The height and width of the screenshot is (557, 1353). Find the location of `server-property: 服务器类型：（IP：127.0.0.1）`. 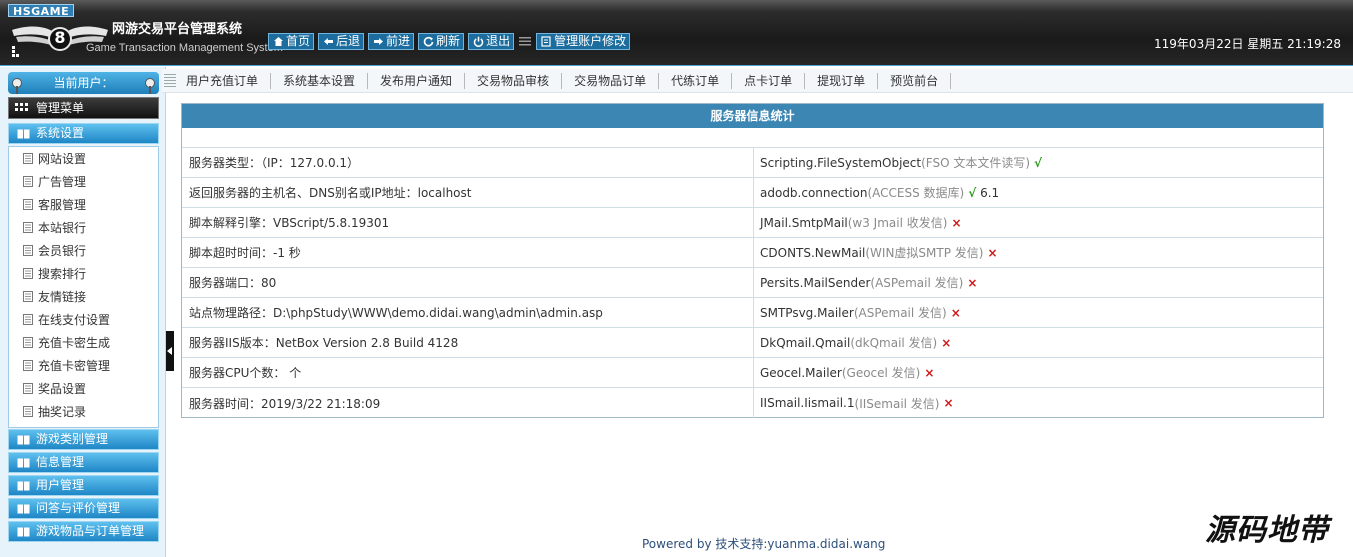

server-property: 服务器类型：（IP：127.0.0.1） is located at coordinates (468, 162).